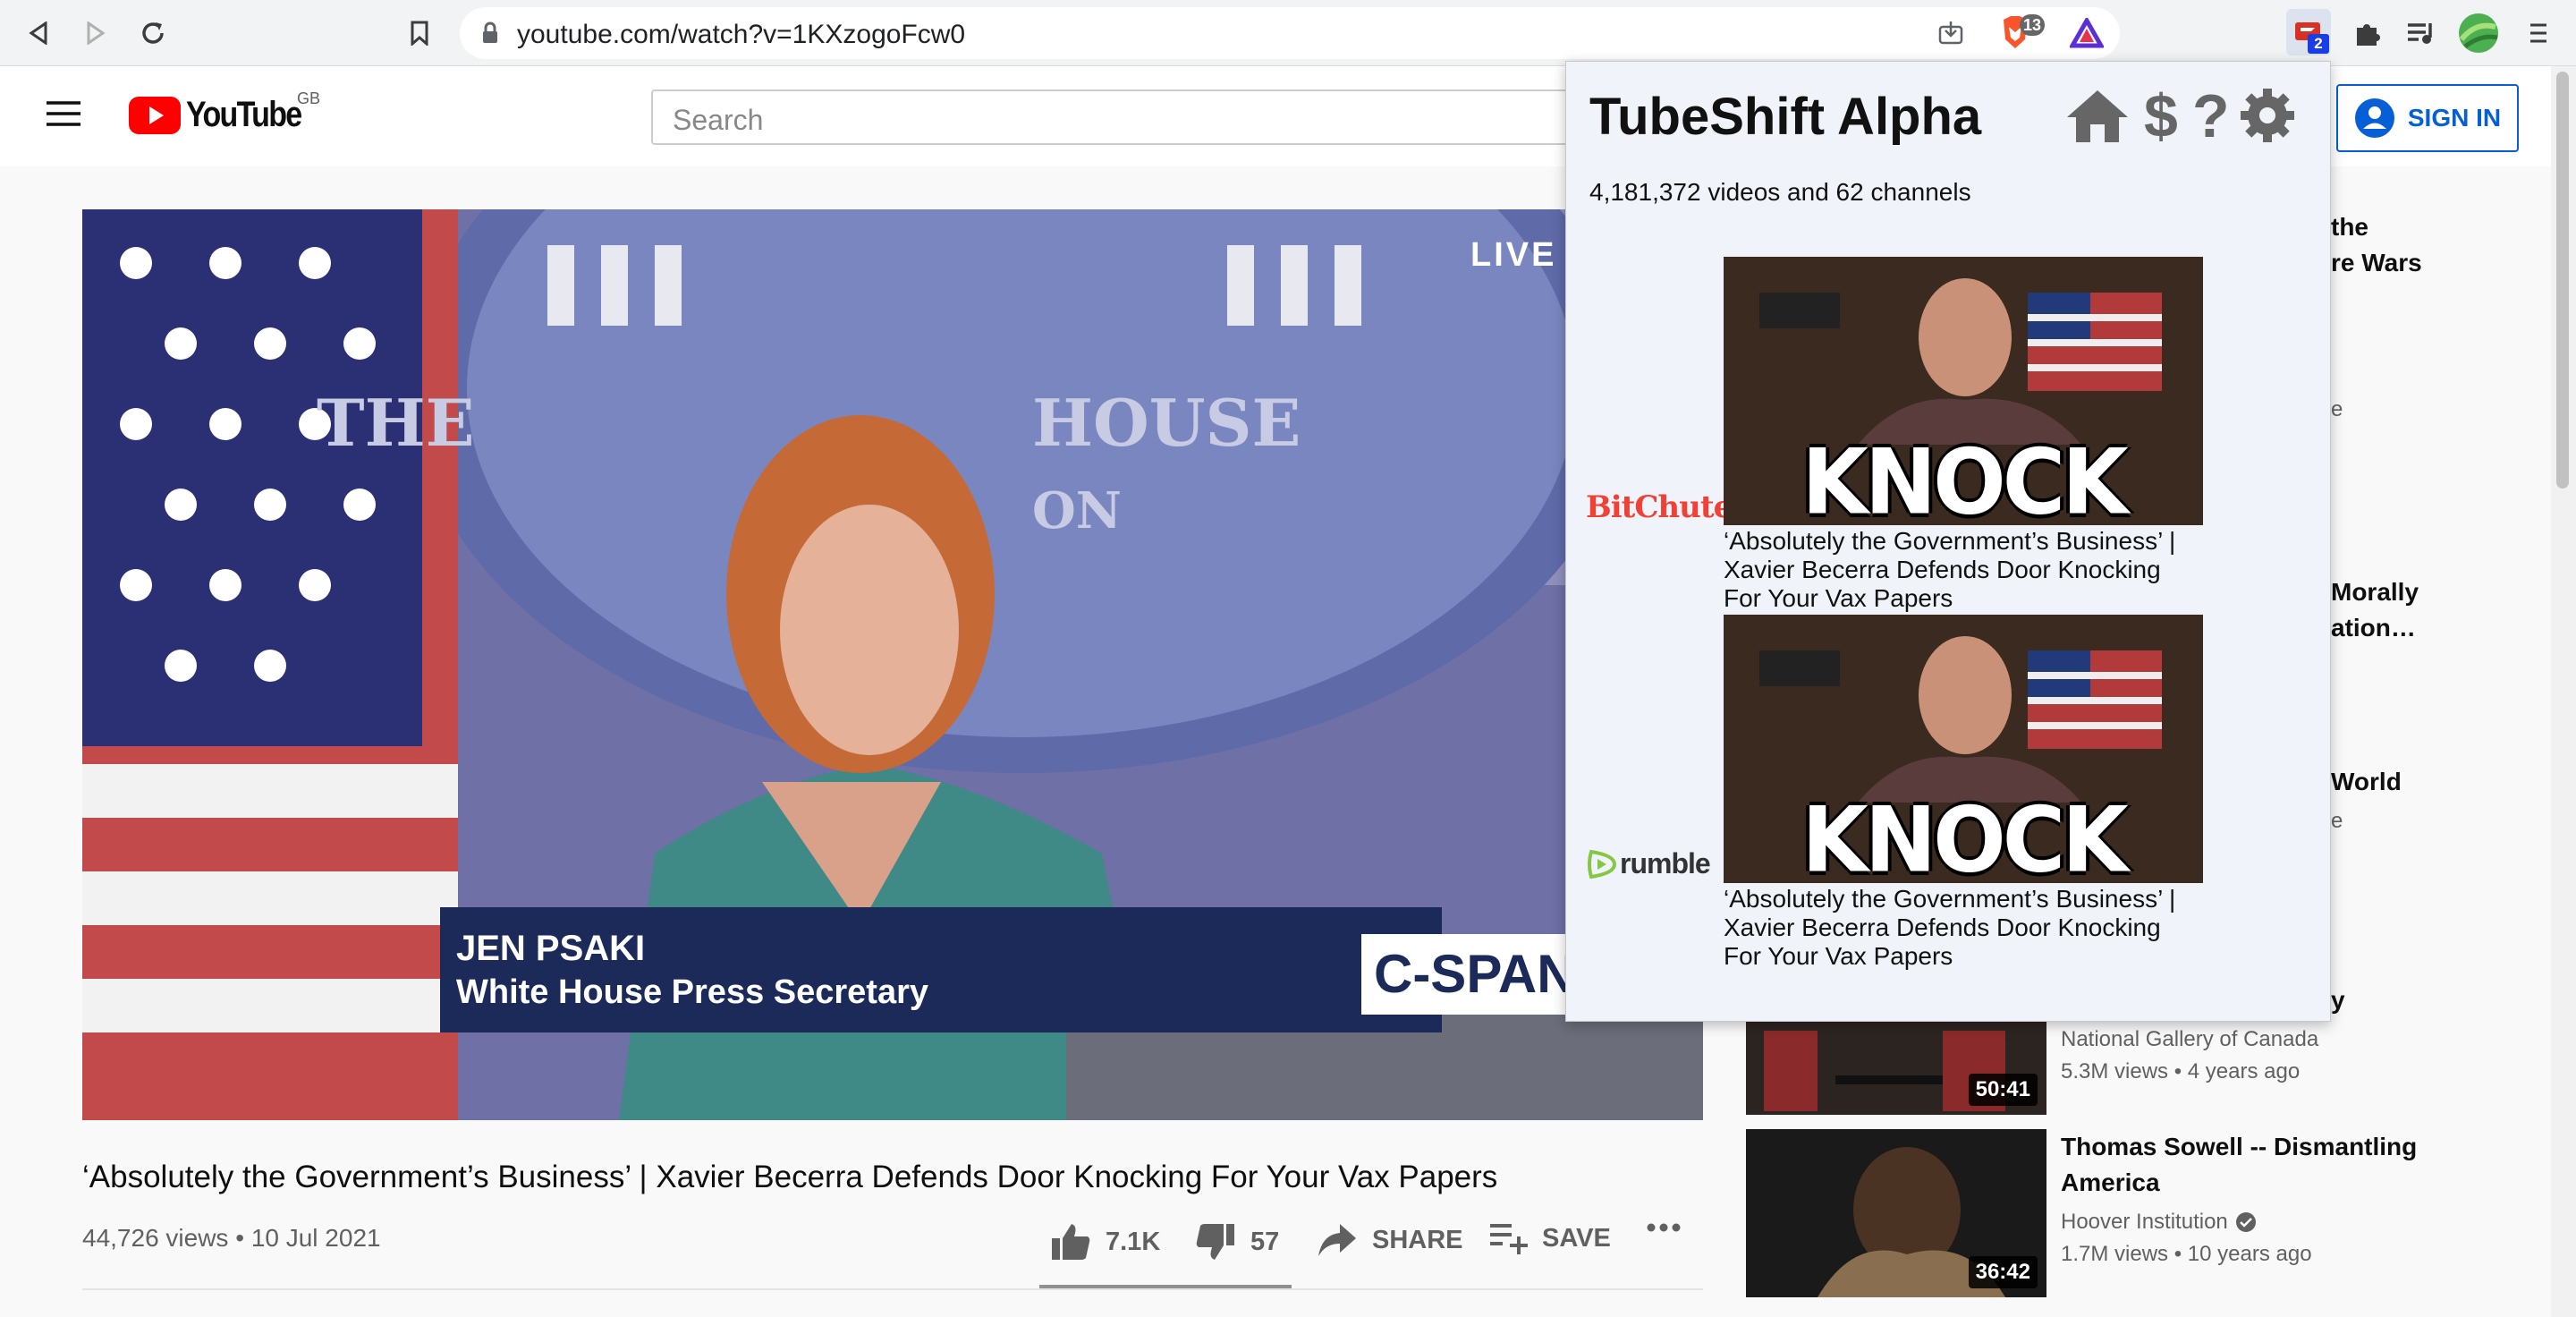 The width and height of the screenshot is (2576, 1317). I want to click on related-title-fragment: re Wars, so click(2376, 263).